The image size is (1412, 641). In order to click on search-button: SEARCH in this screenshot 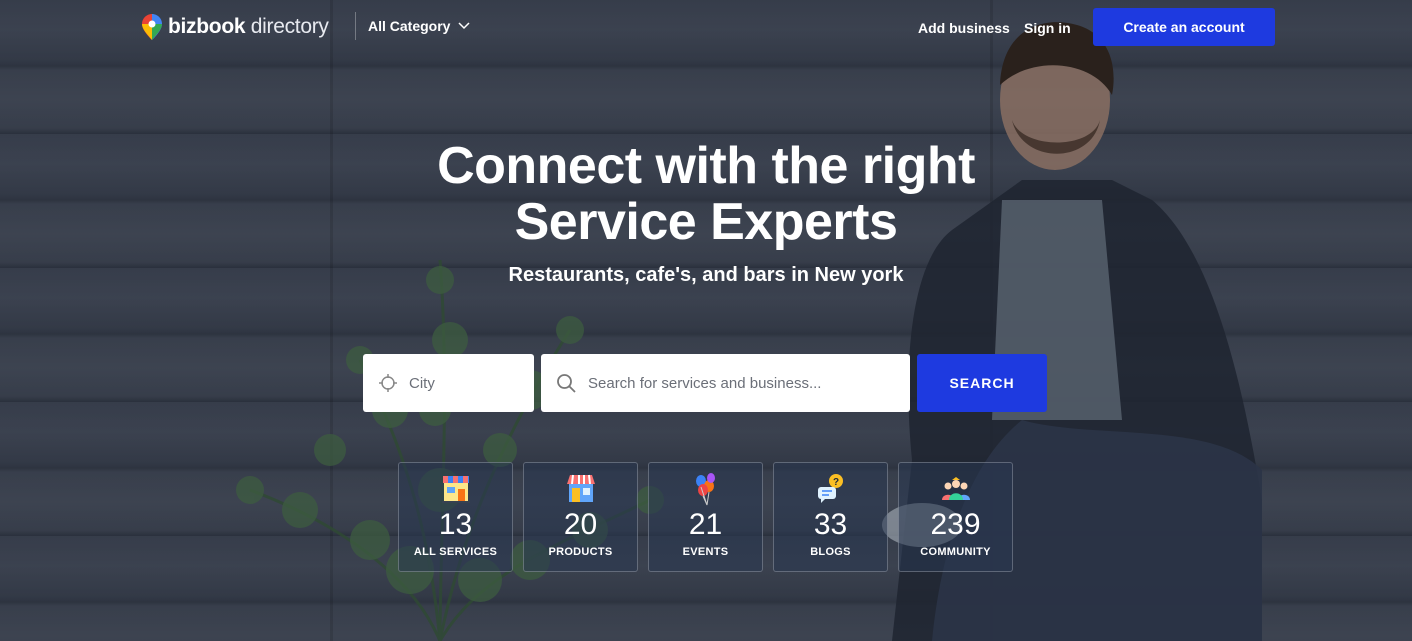, I will do `click(982, 383)`.